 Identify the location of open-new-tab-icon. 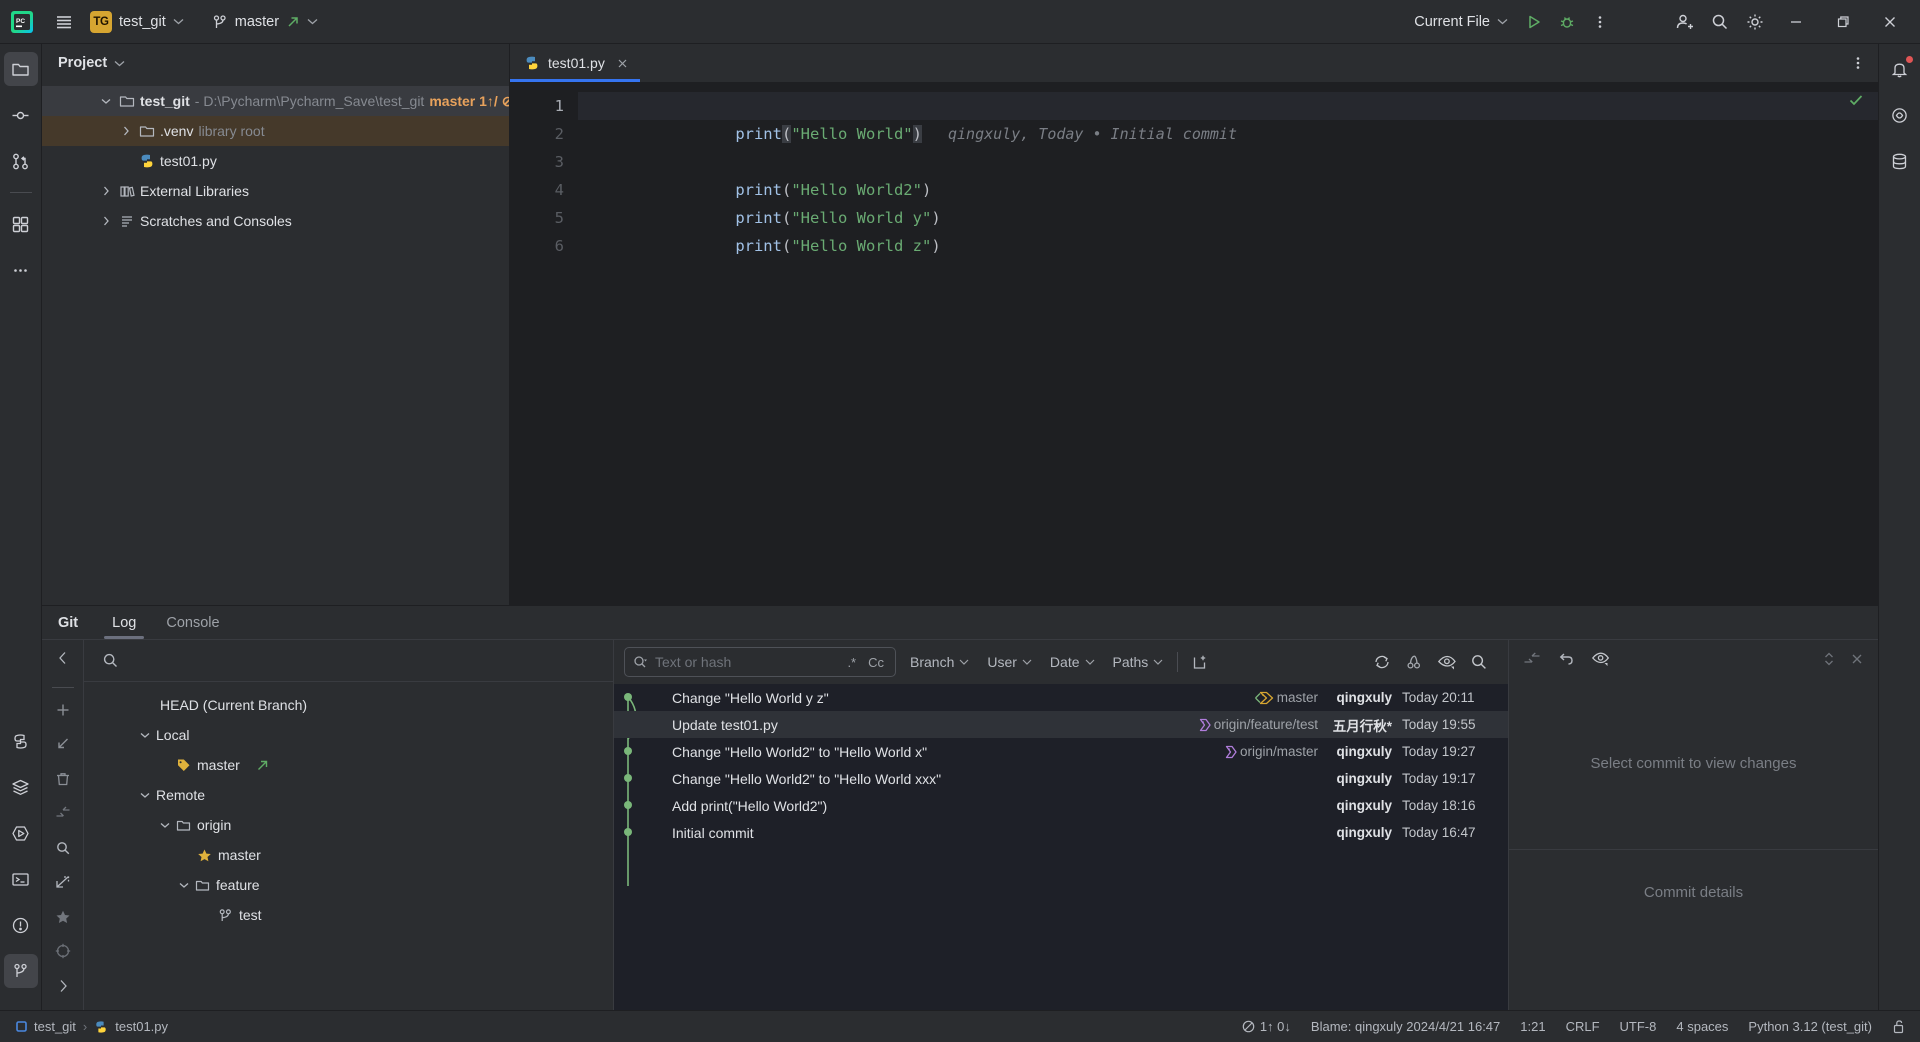
(1200, 662).